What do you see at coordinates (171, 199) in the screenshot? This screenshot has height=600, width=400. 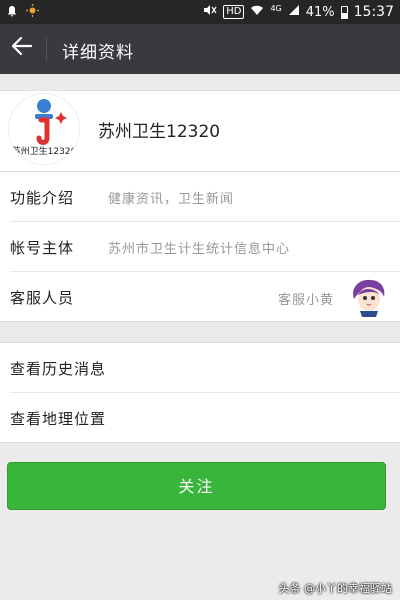 I see `row-value: 健康资讯，卫生新闻` at bounding box center [171, 199].